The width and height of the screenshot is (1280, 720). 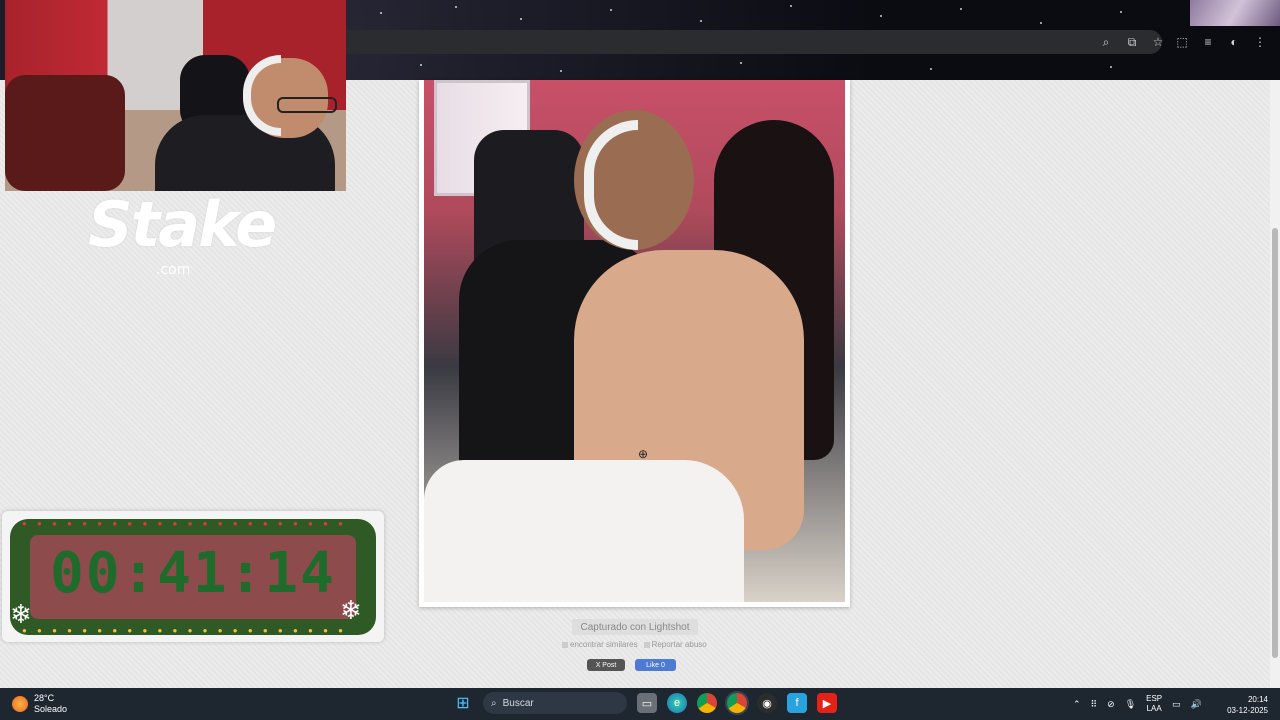 I want to click on youtube-icon: ▶, so click(x=827, y=703).